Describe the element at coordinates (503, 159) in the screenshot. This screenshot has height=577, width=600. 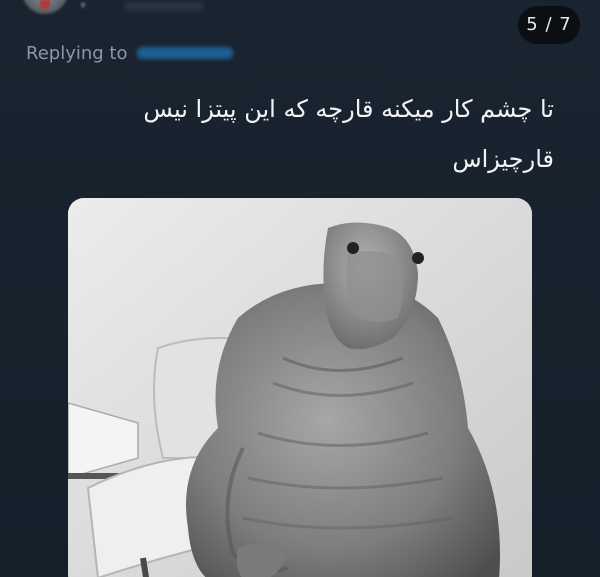
I see `tweet-text-line-2: قارچیزاس` at that location.